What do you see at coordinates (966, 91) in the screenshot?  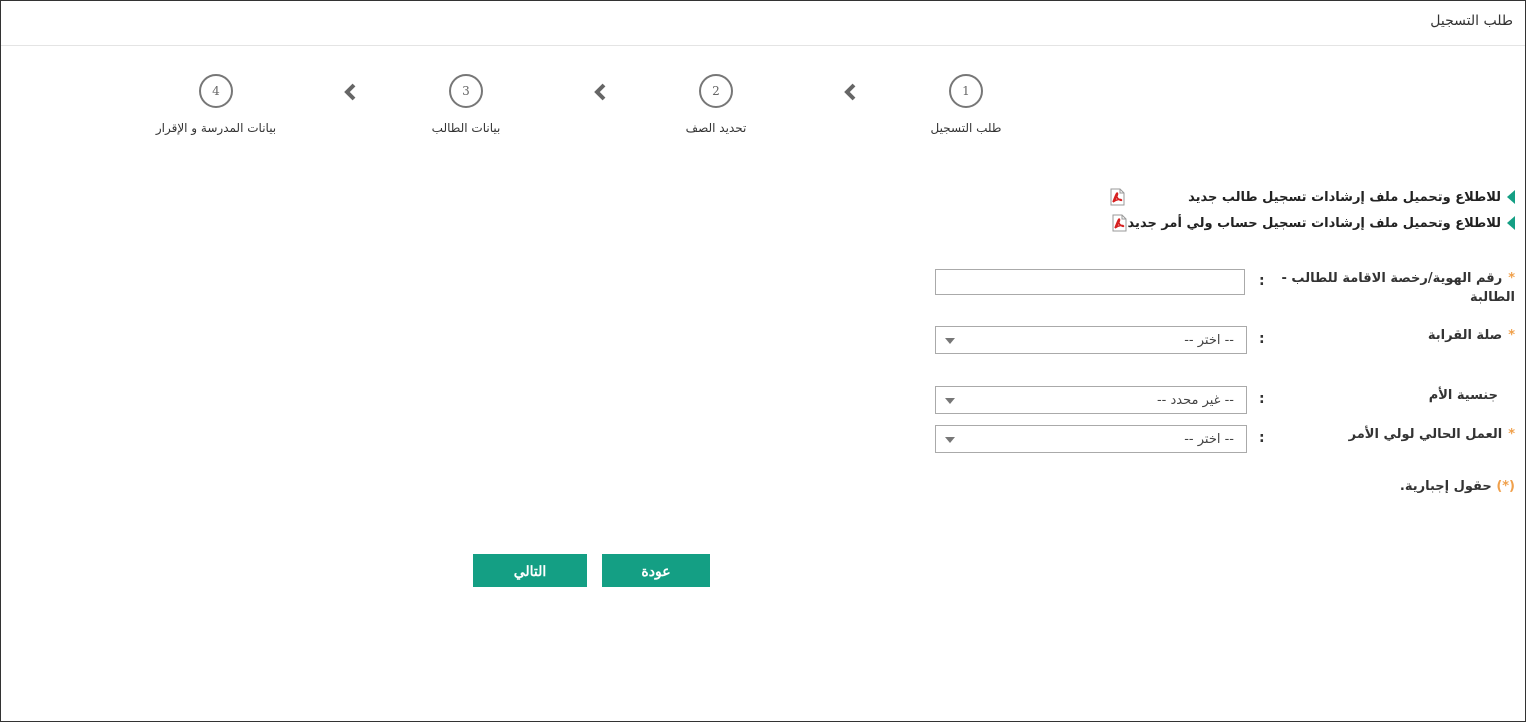 I see `step-number: 1` at bounding box center [966, 91].